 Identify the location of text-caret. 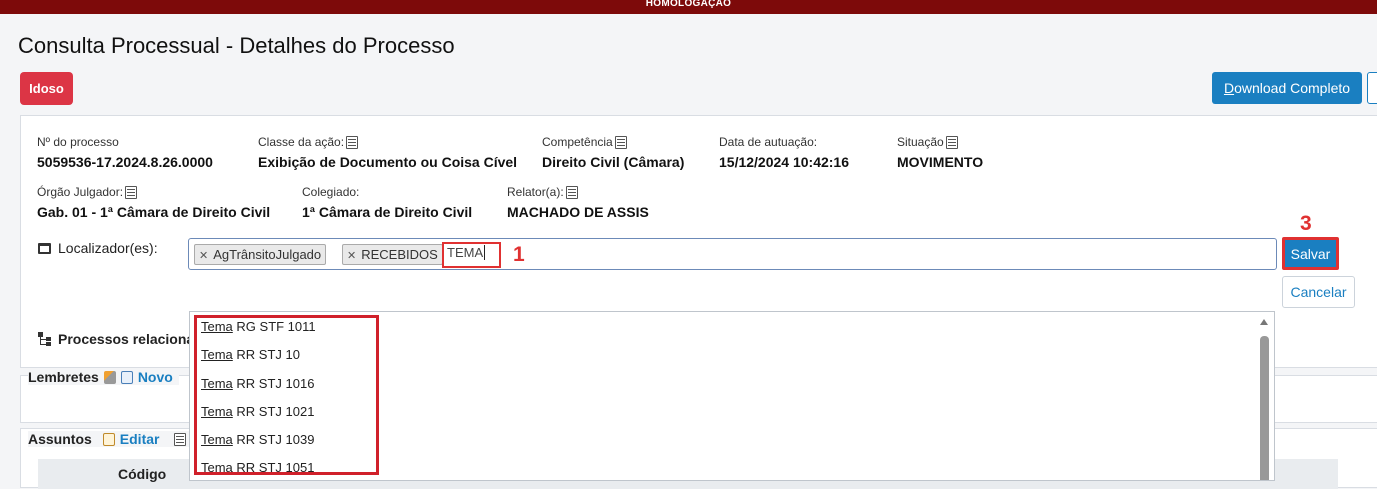
(485, 252).